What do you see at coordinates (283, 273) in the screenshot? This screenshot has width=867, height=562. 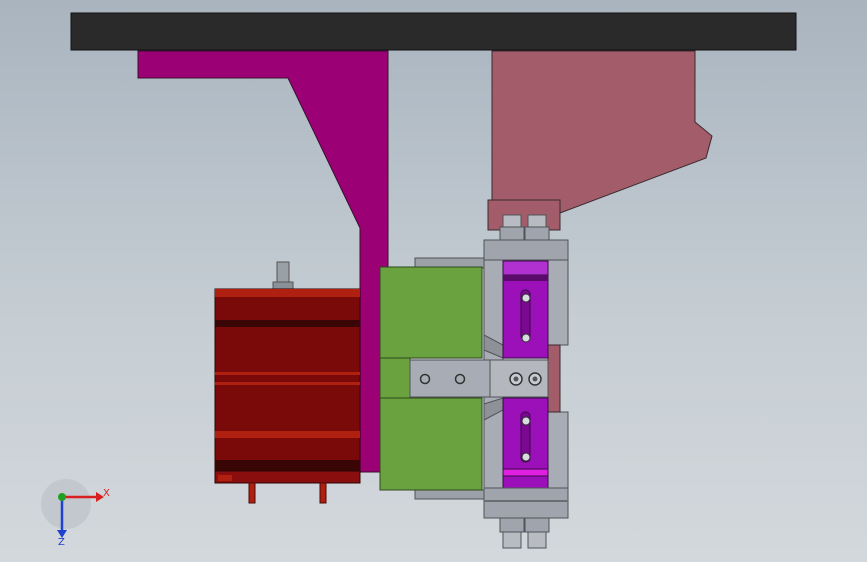 I see `motor-shaft` at bounding box center [283, 273].